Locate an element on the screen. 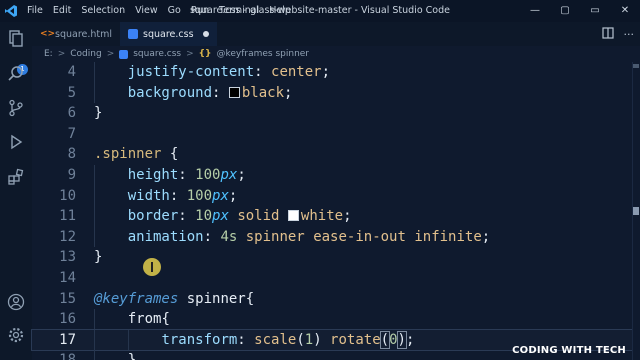 This screenshot has width=640, height=360. tab-label: square.css is located at coordinates (168, 34).